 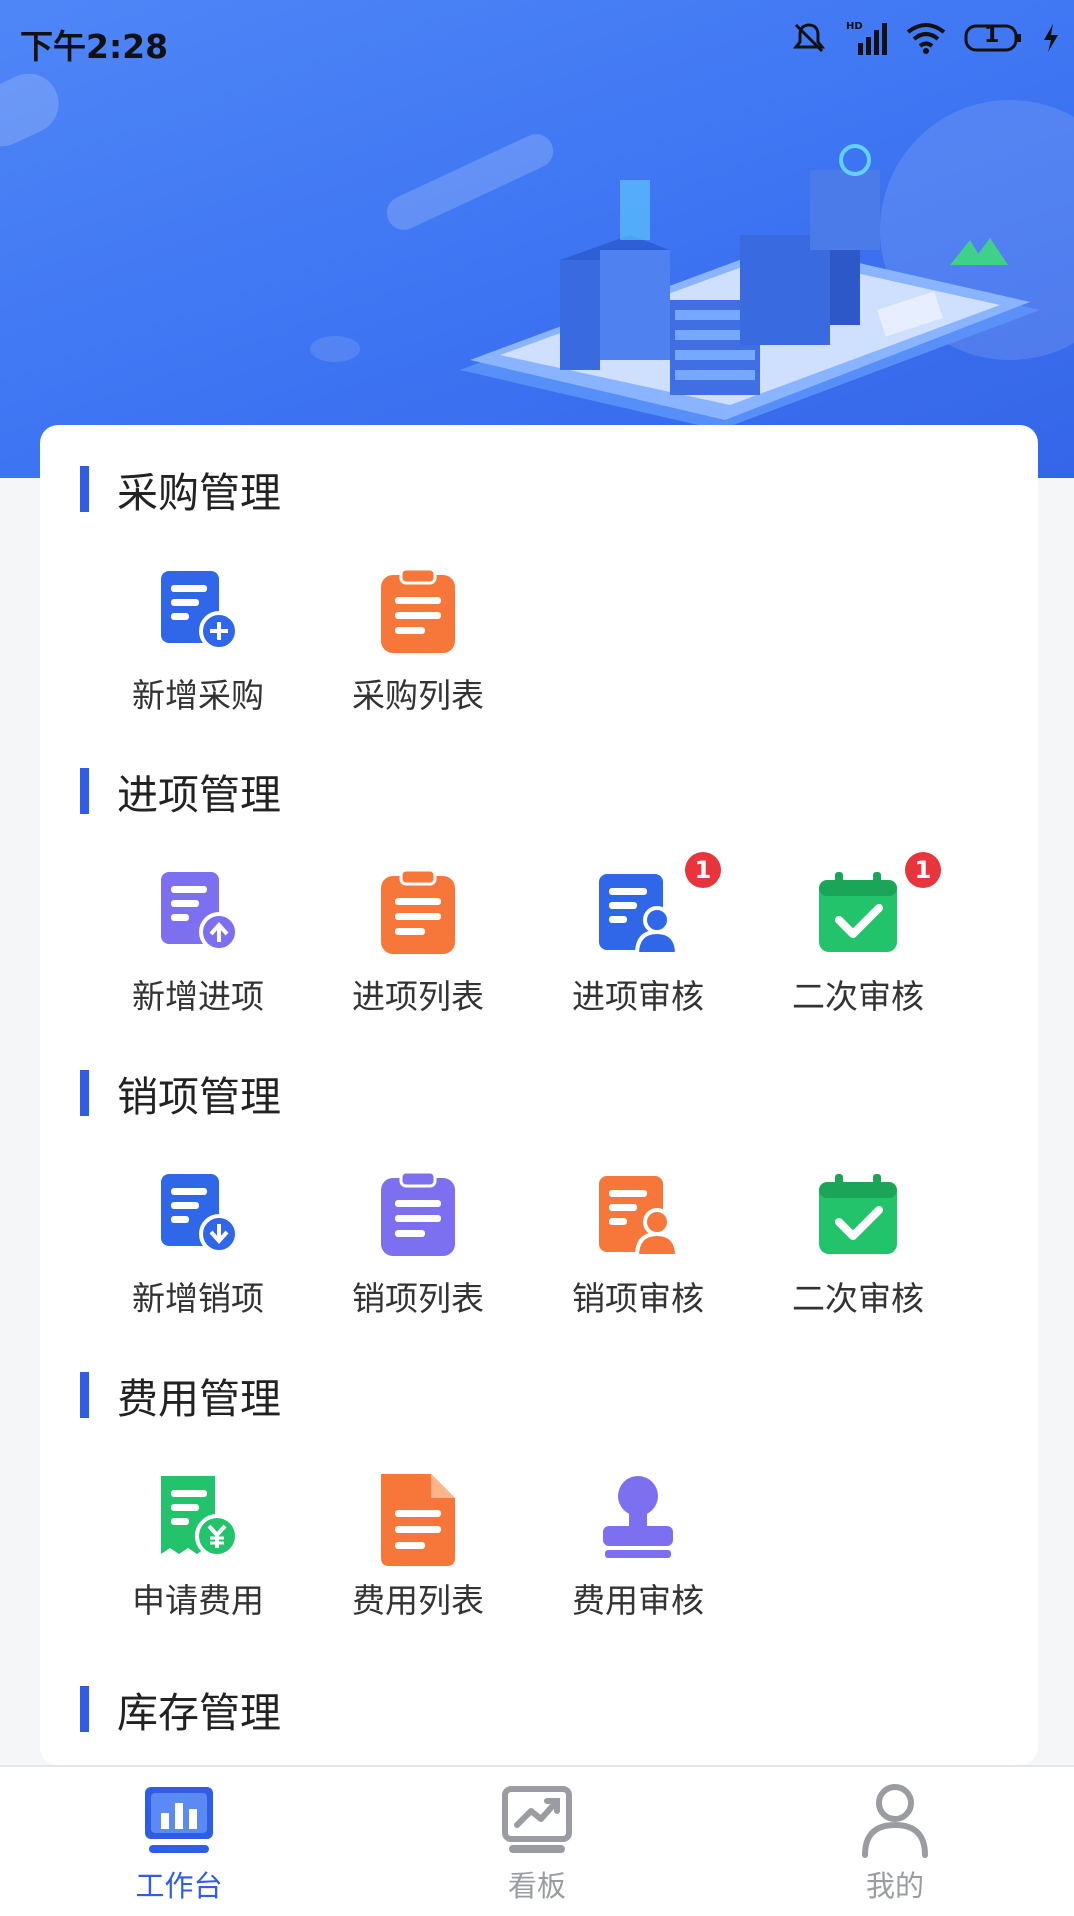 I want to click on decor-blob, so click(x=335, y=349).